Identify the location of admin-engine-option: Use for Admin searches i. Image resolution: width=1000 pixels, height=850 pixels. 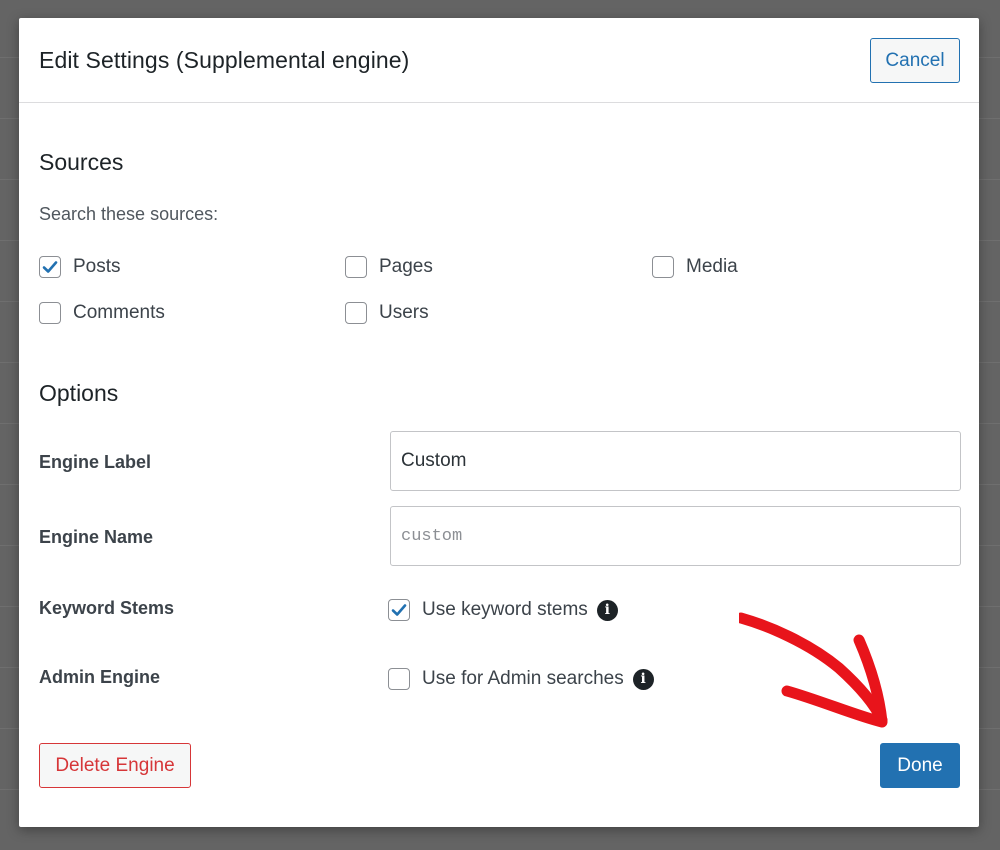
(521, 679).